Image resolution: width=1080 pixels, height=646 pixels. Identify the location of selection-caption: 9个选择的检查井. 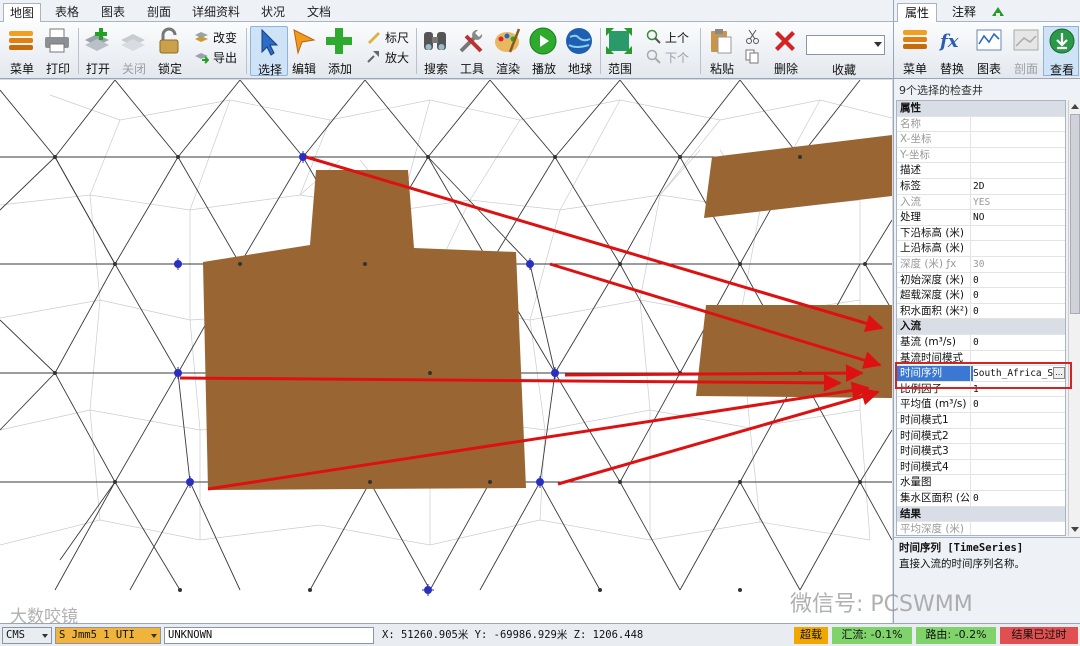
(941, 90).